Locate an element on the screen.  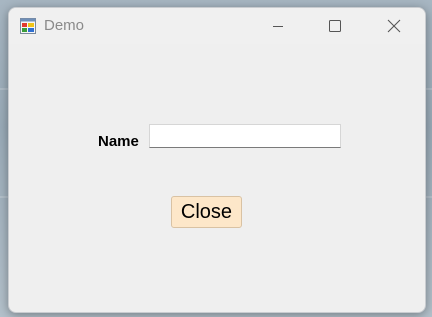
minimize-button is located at coordinates (278, 26).